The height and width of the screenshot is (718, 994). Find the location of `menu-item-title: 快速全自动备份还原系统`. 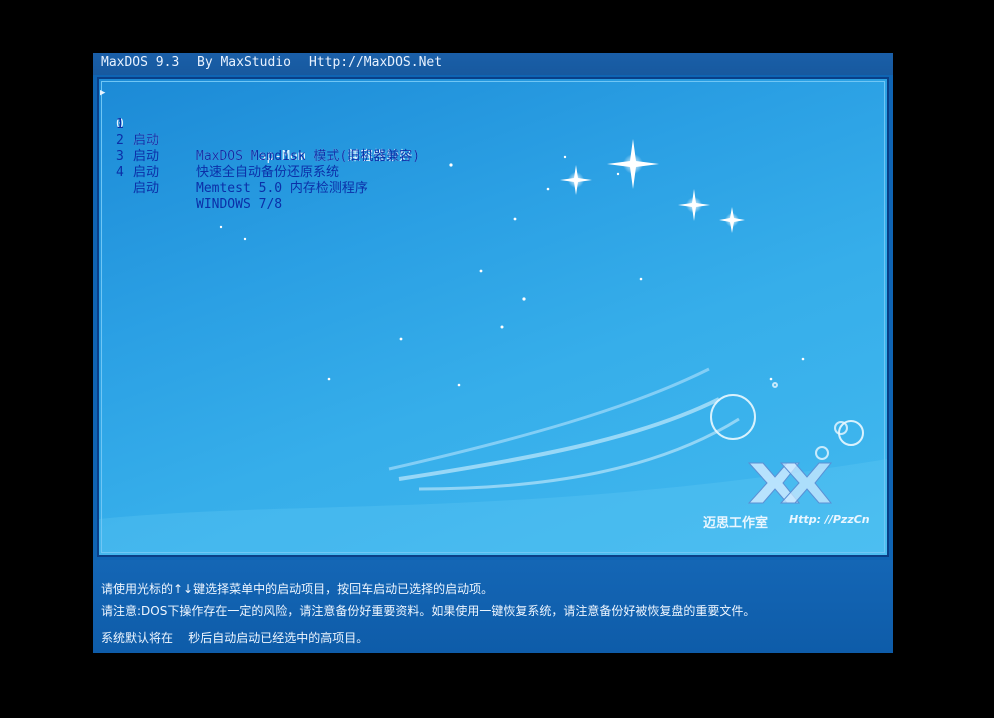

menu-item-title: 快速全自动备份还原系统 is located at coordinates (268, 172).